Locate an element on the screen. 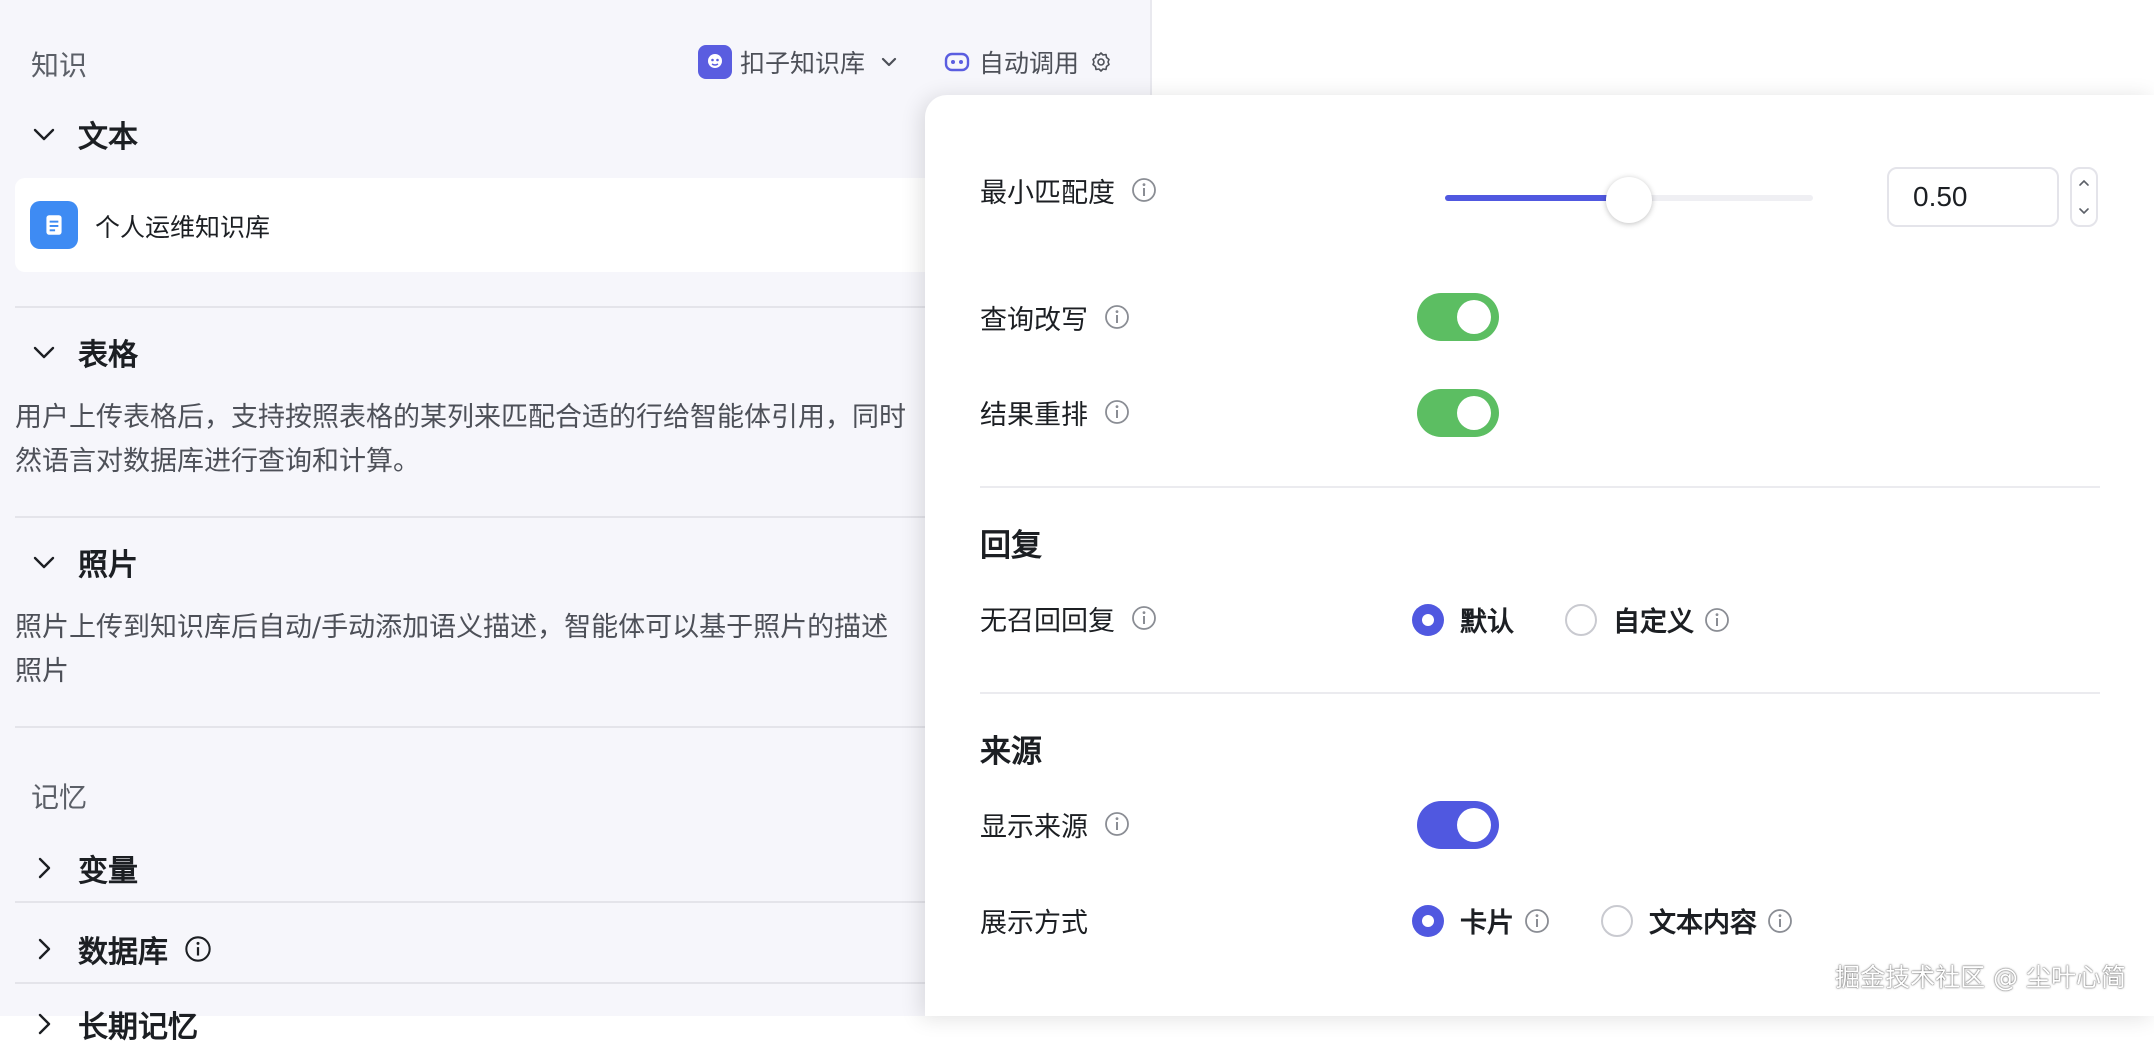  display-mode-row: 展示方式 is located at coordinates (1034, 920).